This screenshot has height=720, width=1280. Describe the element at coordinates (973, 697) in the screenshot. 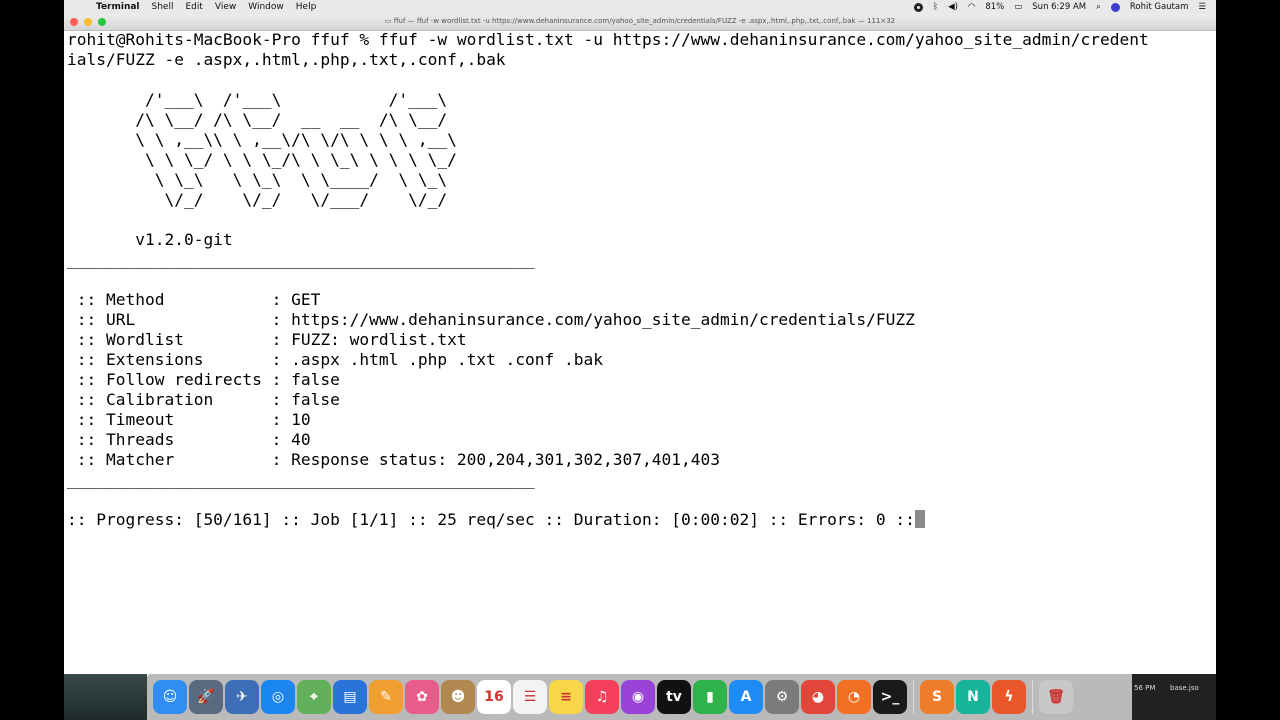

I see `webstorm-icon: N` at that location.